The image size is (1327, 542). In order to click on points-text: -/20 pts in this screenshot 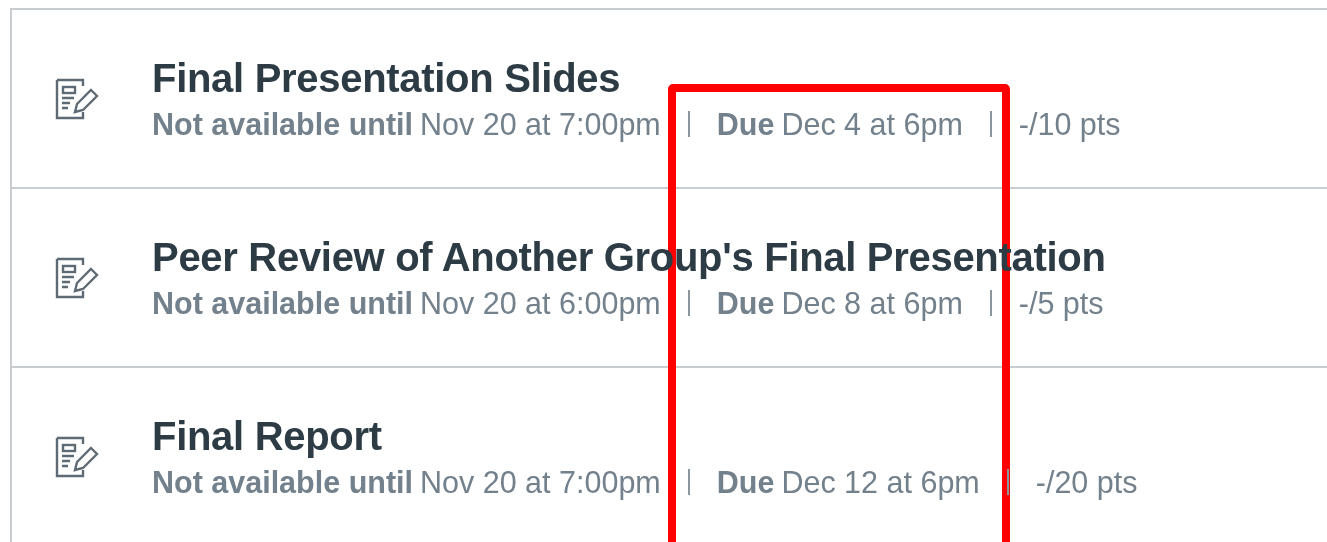, I will do `click(1086, 482)`.